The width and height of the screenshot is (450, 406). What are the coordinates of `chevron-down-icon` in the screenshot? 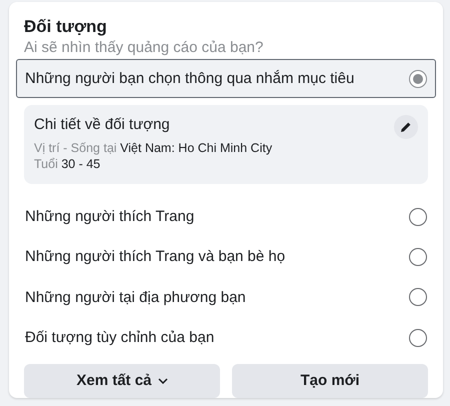 It's located at (163, 381).